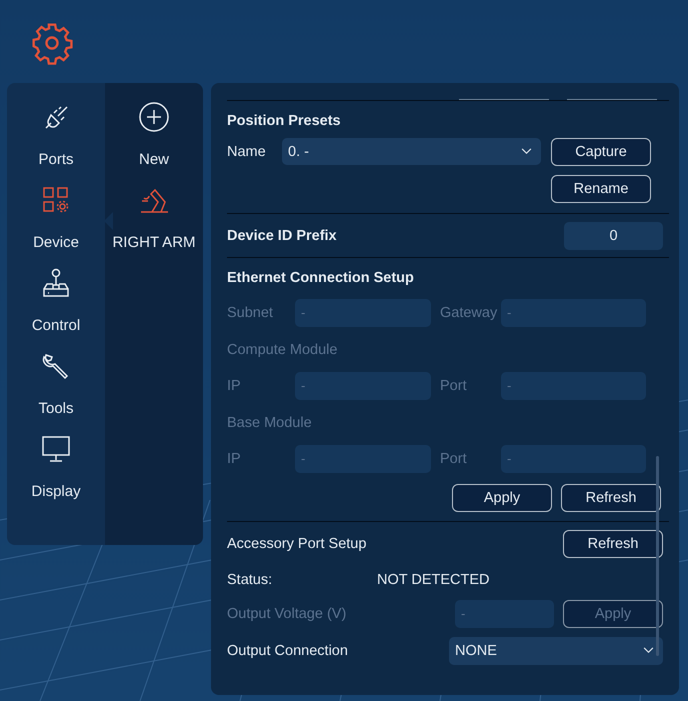 The width and height of the screenshot is (688, 701). Describe the element at coordinates (270, 423) in the screenshot. I see `subsection-label: Base Module` at that location.